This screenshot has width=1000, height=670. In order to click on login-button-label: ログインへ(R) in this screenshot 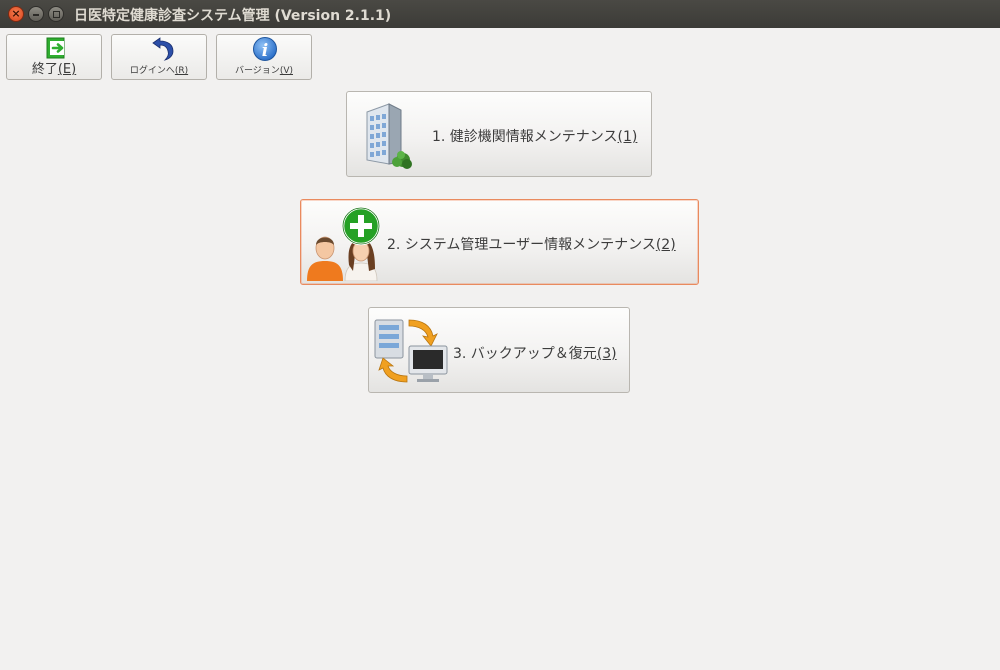, I will do `click(159, 71)`.